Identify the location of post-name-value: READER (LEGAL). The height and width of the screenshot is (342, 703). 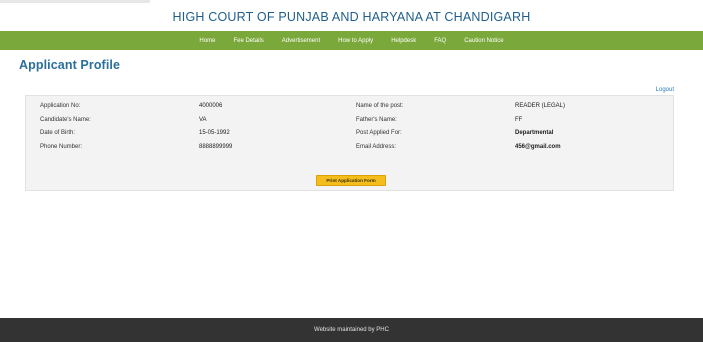
(540, 106).